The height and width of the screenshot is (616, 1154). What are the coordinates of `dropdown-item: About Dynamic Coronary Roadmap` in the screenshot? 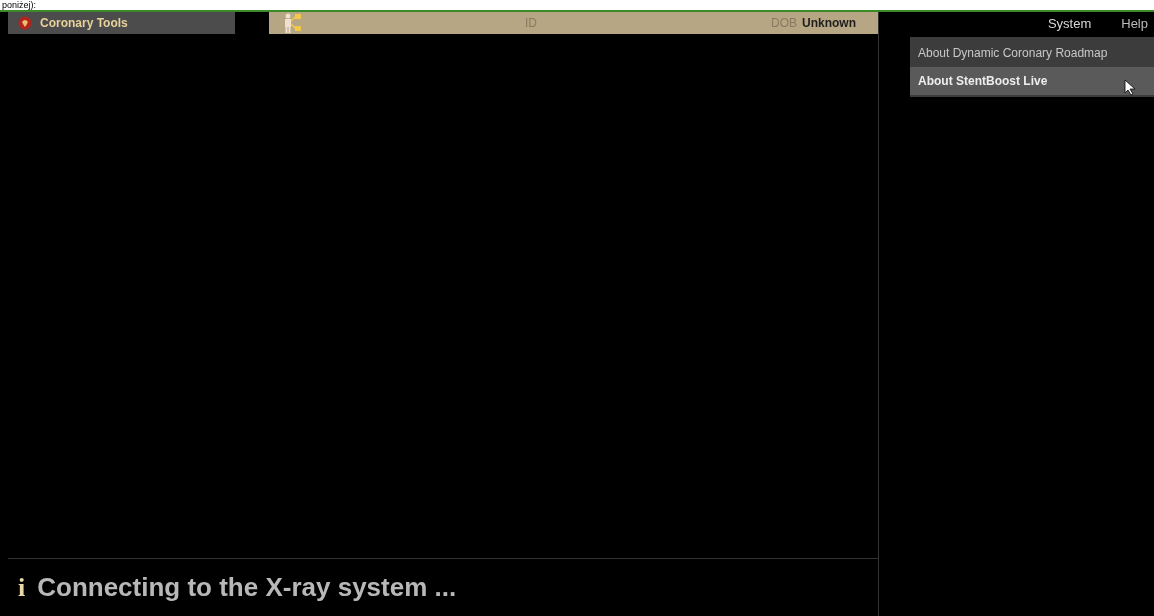 It's located at (1032, 53).